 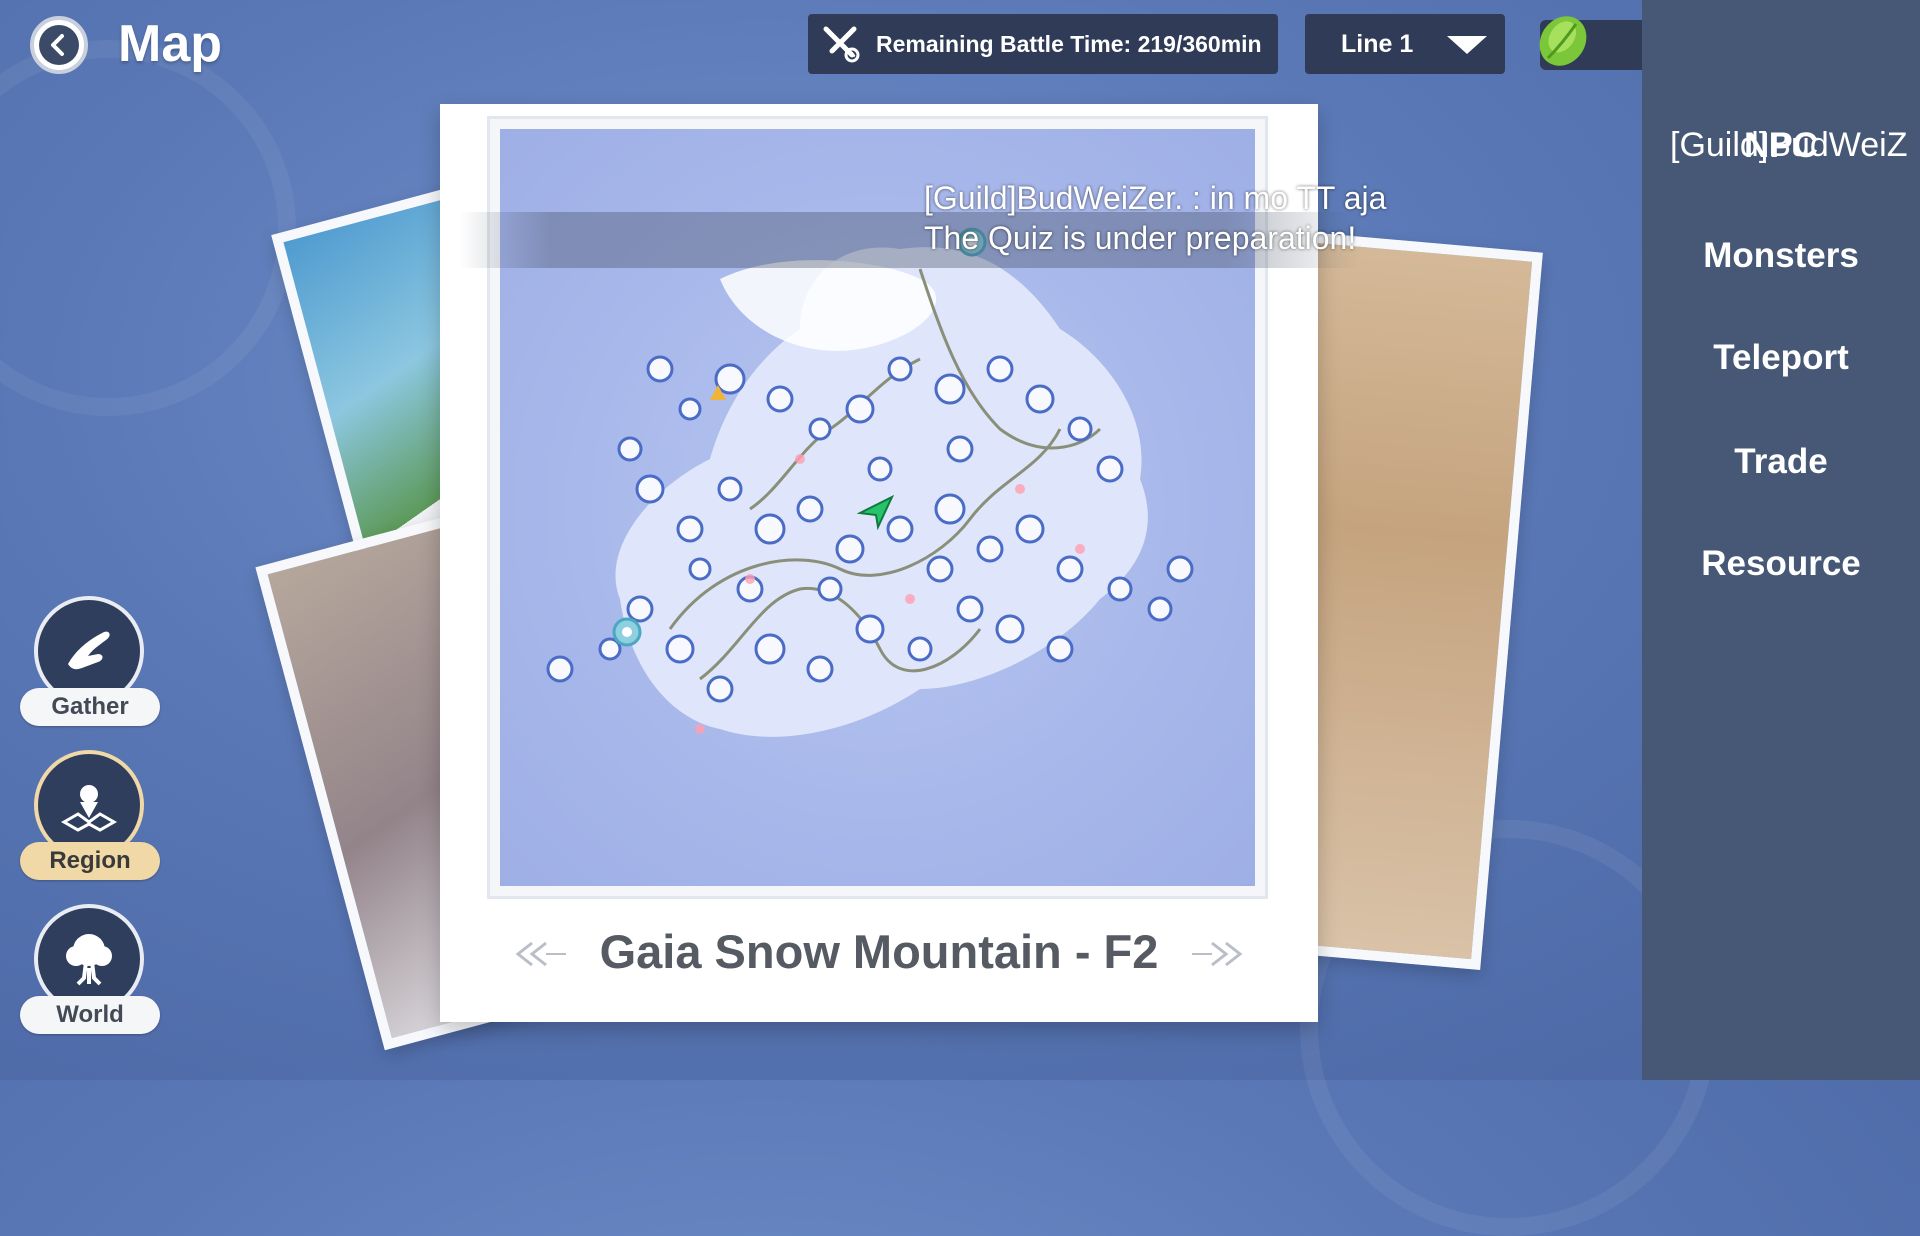 I want to click on crossed-swords-icon, so click(x=841, y=44).